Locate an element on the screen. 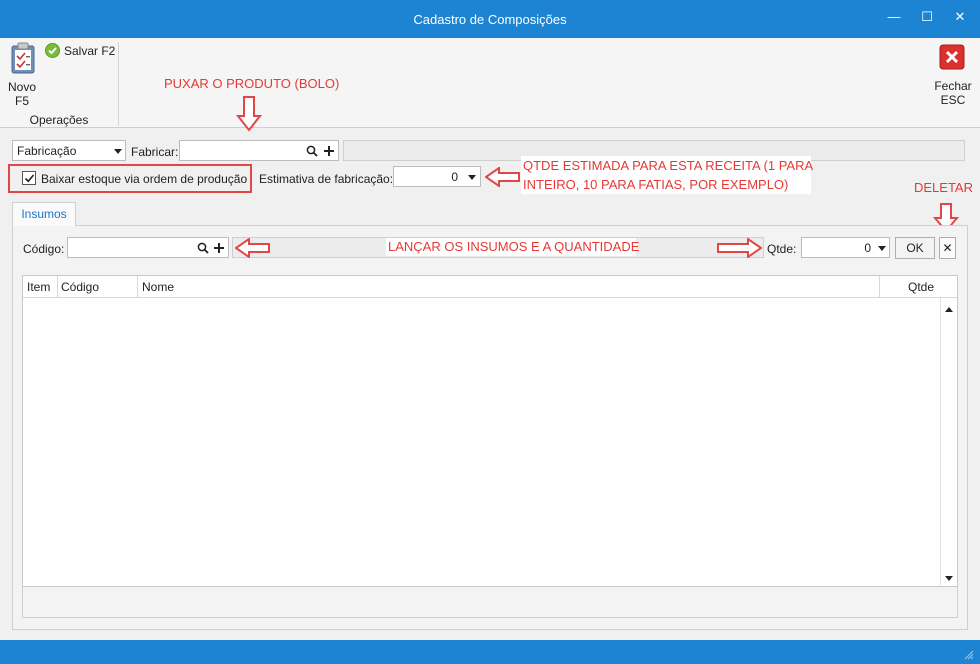 Image resolution: width=980 pixels, height=664 pixels. close-window-button: ✕ is located at coordinates (960, 17).